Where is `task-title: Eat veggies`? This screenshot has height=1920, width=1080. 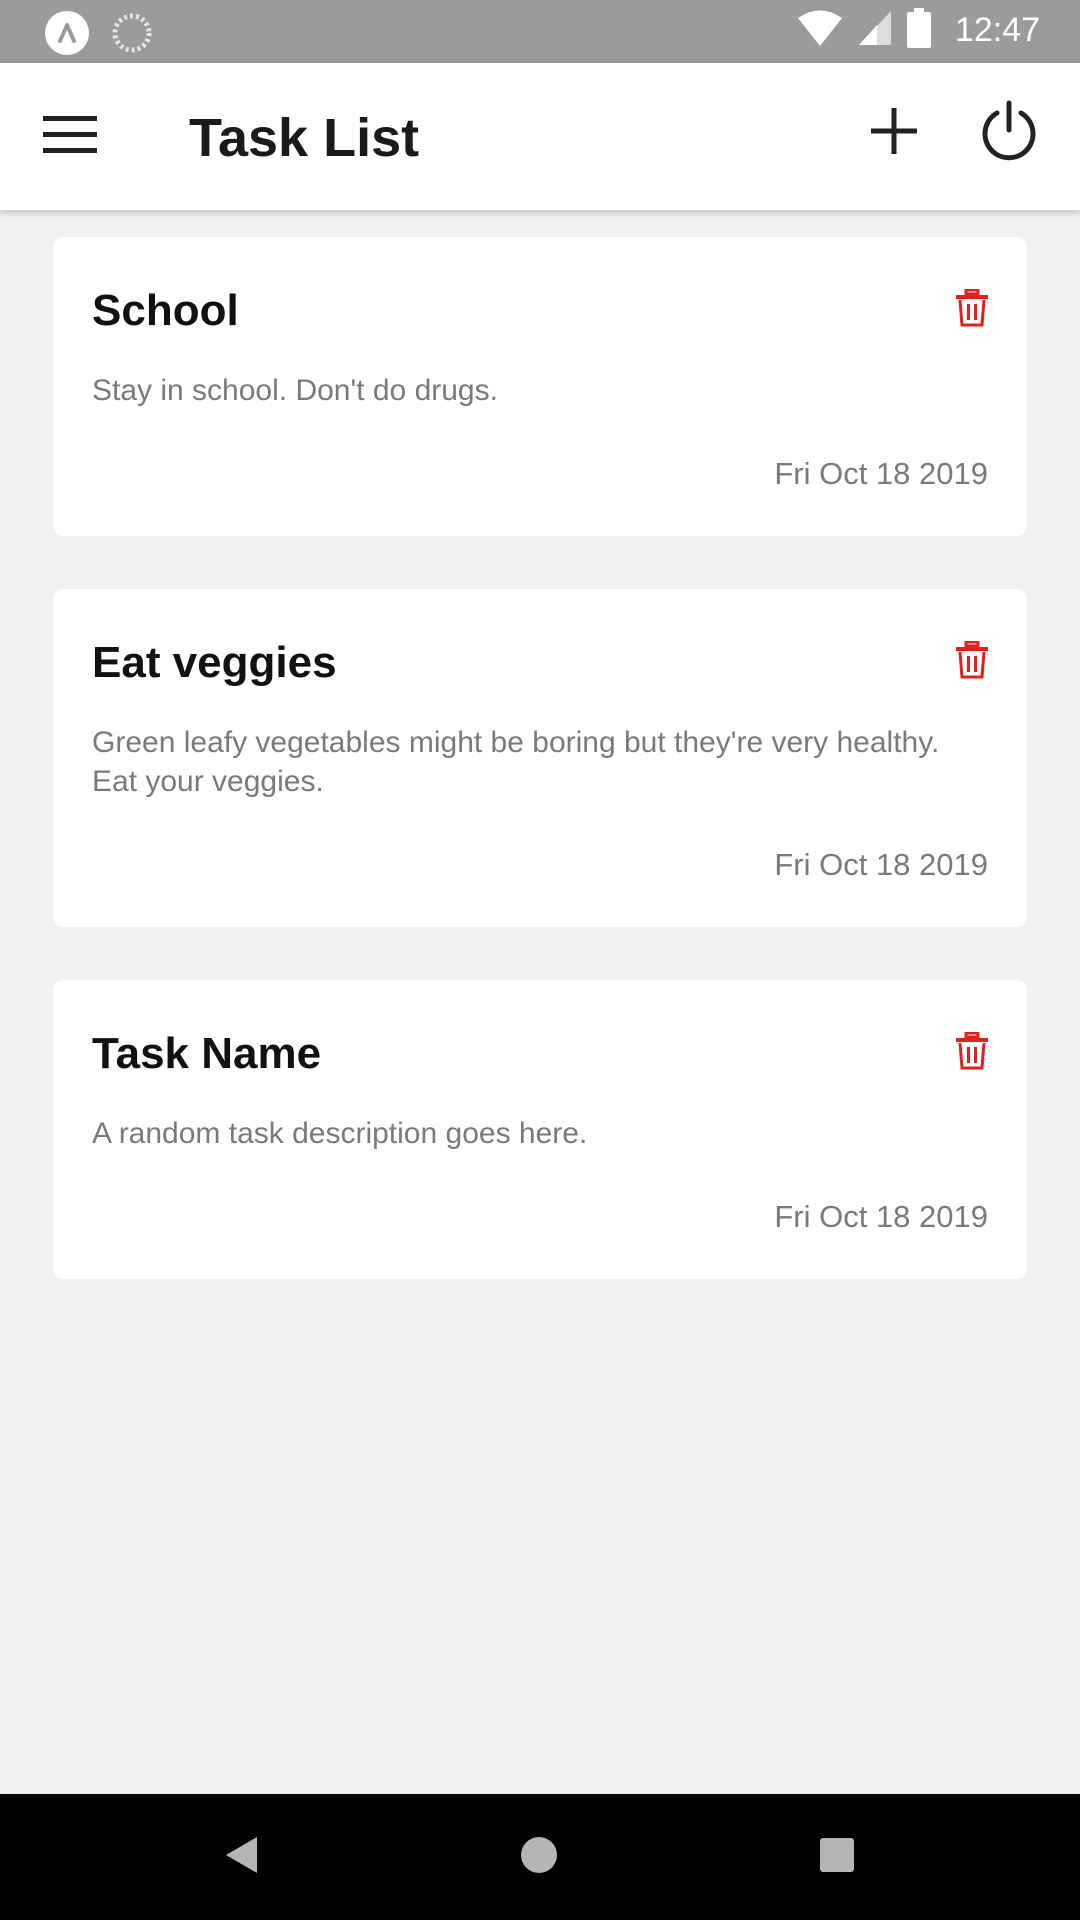 task-title: Eat veggies is located at coordinates (214, 662).